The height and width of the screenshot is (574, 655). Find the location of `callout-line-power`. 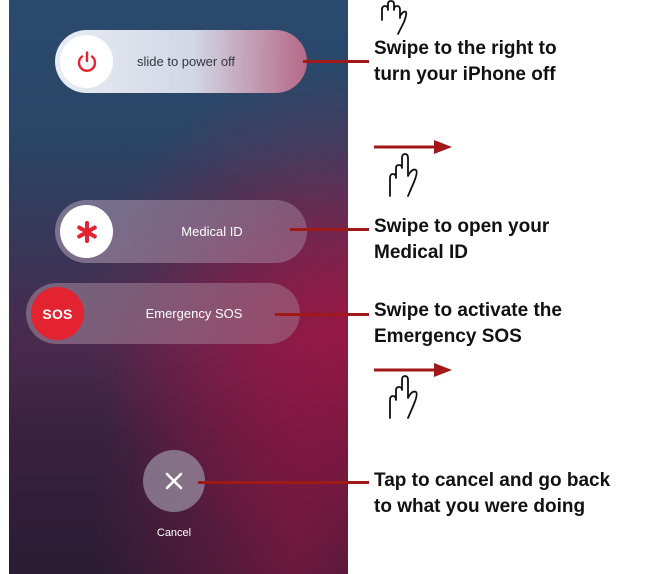

callout-line-power is located at coordinates (336, 61).